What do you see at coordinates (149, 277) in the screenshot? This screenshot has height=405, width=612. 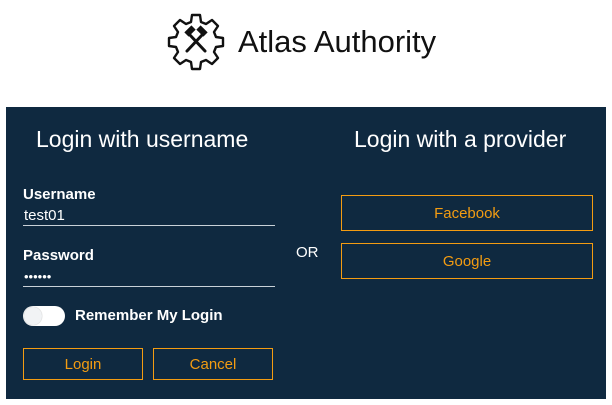 I see `password-input: ••••••` at bounding box center [149, 277].